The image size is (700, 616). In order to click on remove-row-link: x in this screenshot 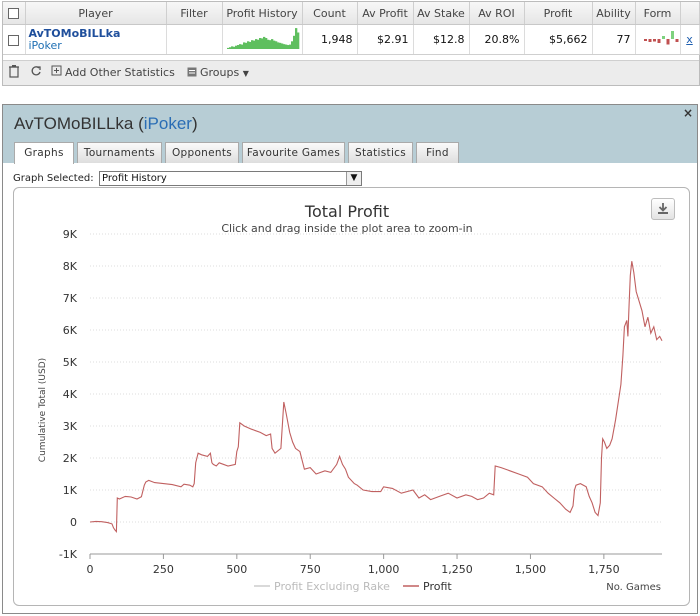, I will do `click(689, 39)`.